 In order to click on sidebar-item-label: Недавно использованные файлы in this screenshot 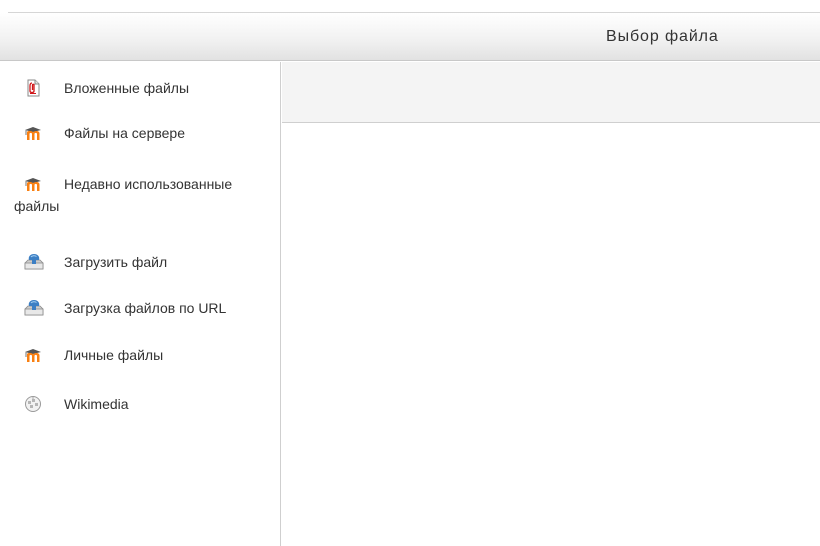, I will do `click(140, 195)`.